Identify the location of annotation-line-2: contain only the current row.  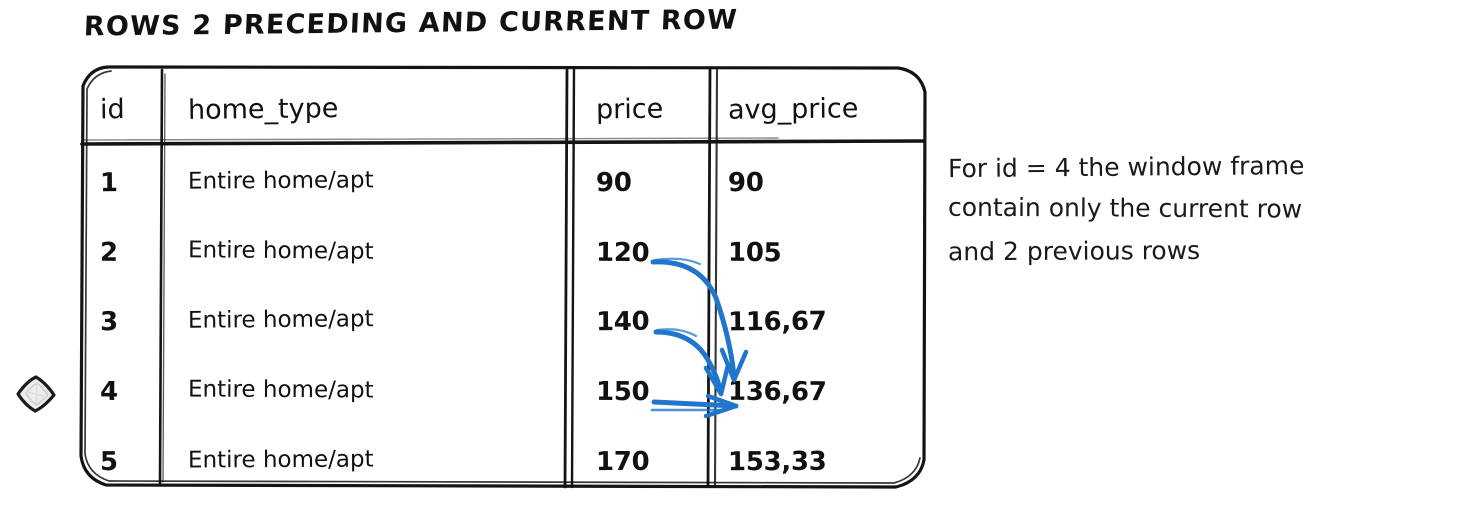
(1125, 208).